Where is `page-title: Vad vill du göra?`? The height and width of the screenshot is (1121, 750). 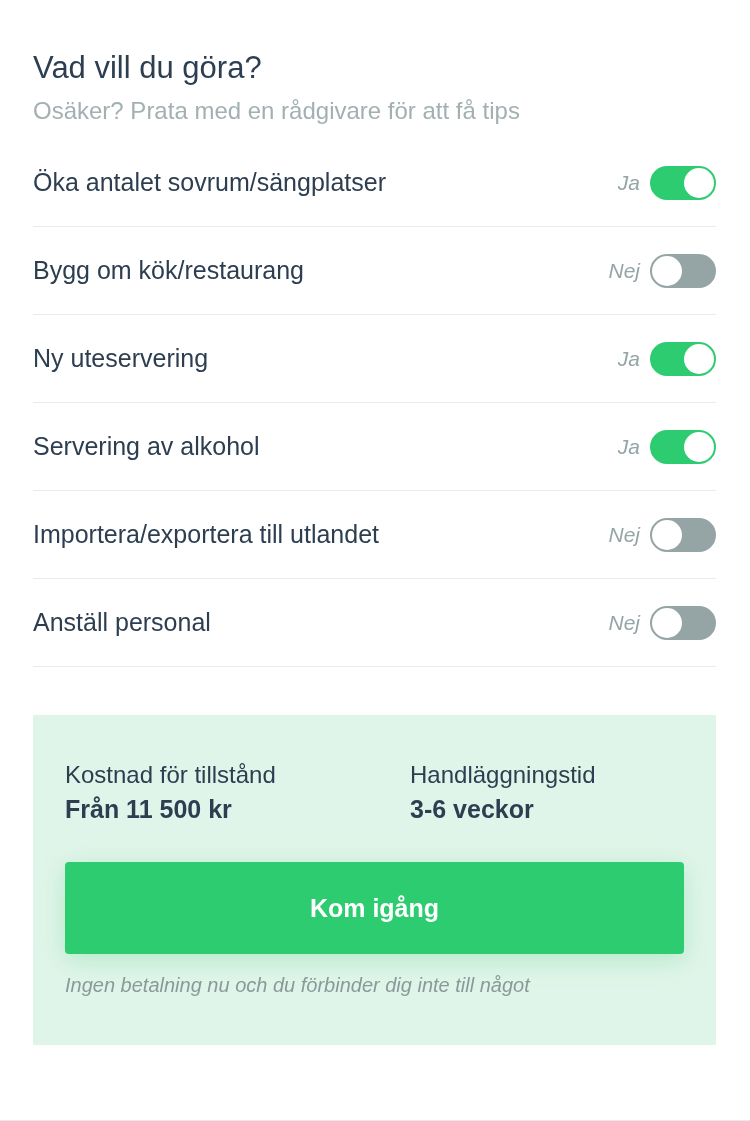 page-title: Vad vill du göra? is located at coordinates (148, 68).